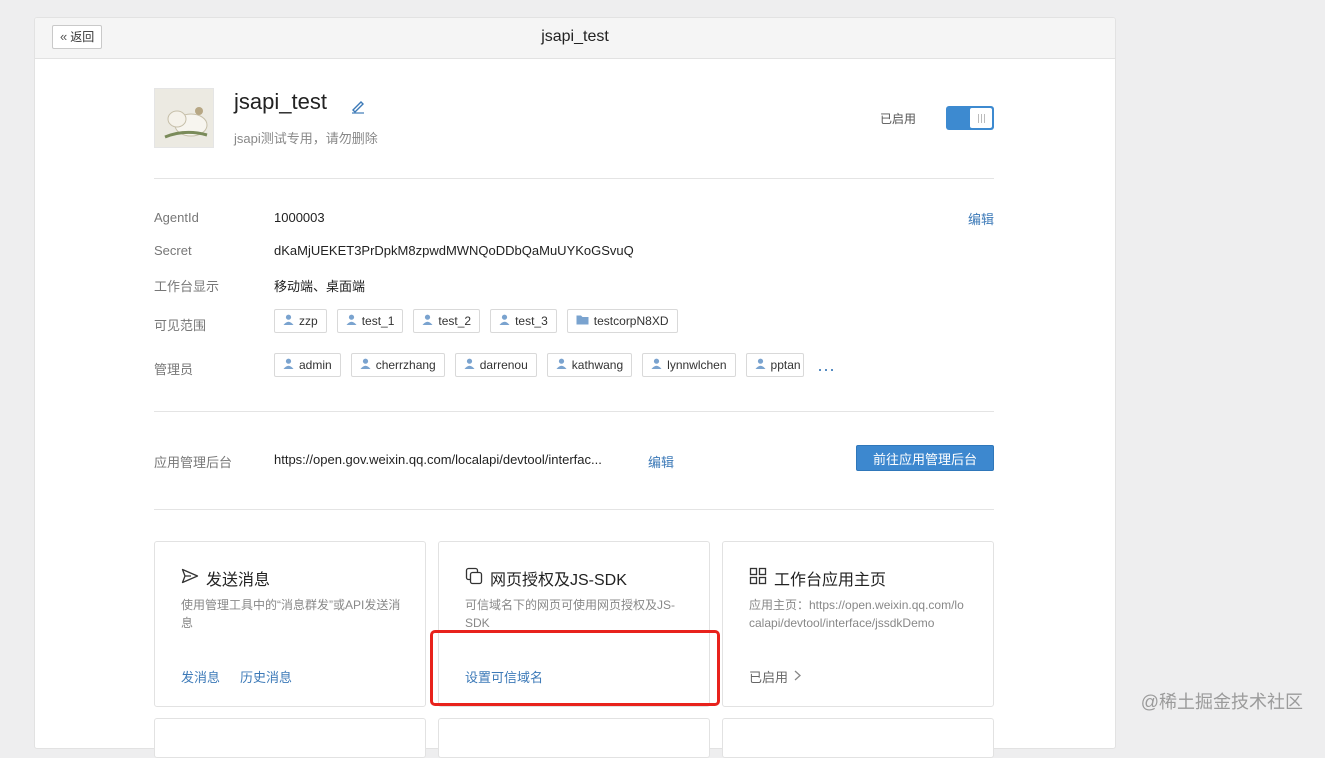 This screenshot has width=1325, height=758. What do you see at coordinates (176, 217) in the screenshot?
I see `agentid-label: AgentId` at bounding box center [176, 217].